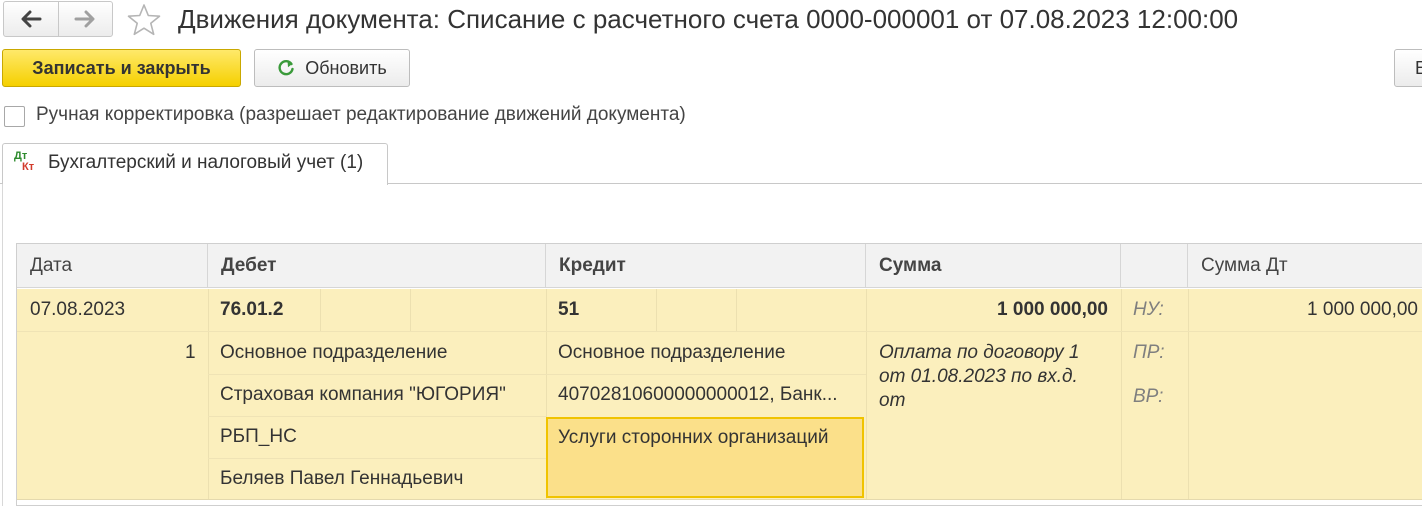  I want to click on table-bottom-line, so click(719, 499).